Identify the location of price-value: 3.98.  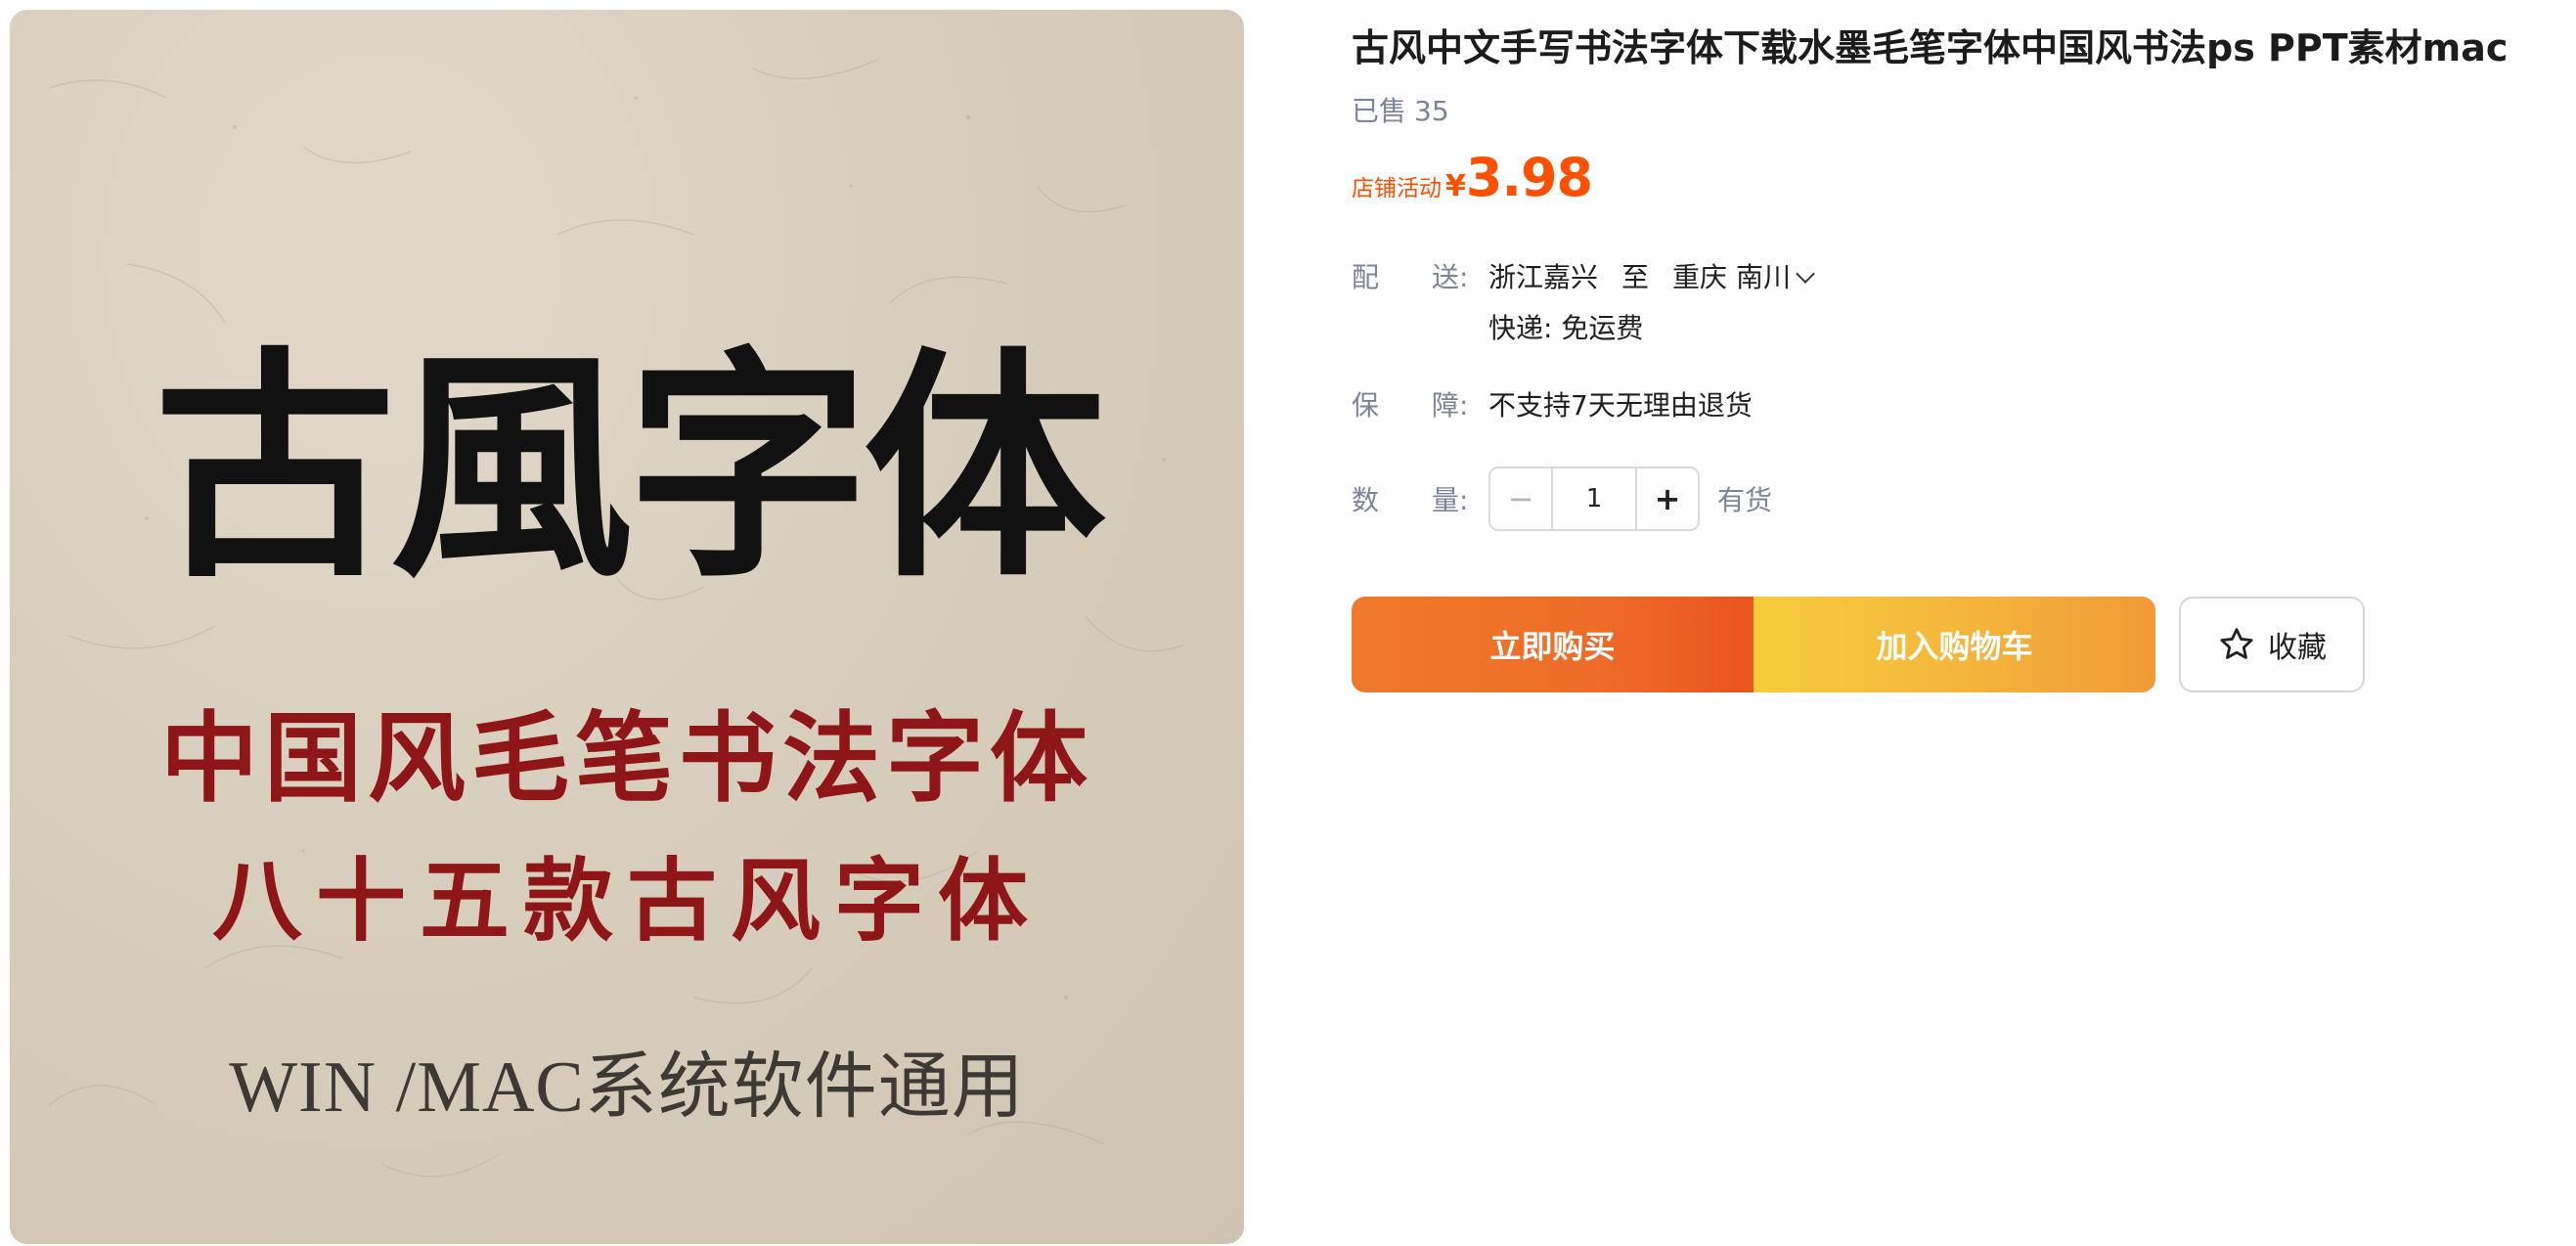
(1529, 177).